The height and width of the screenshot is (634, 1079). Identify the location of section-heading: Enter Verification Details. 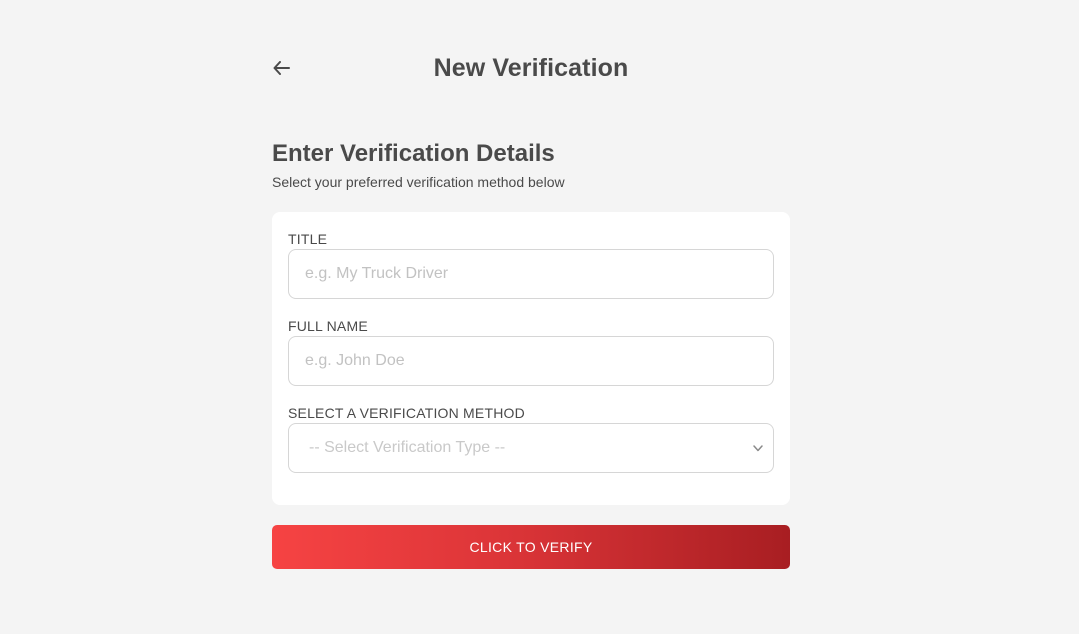
(413, 153).